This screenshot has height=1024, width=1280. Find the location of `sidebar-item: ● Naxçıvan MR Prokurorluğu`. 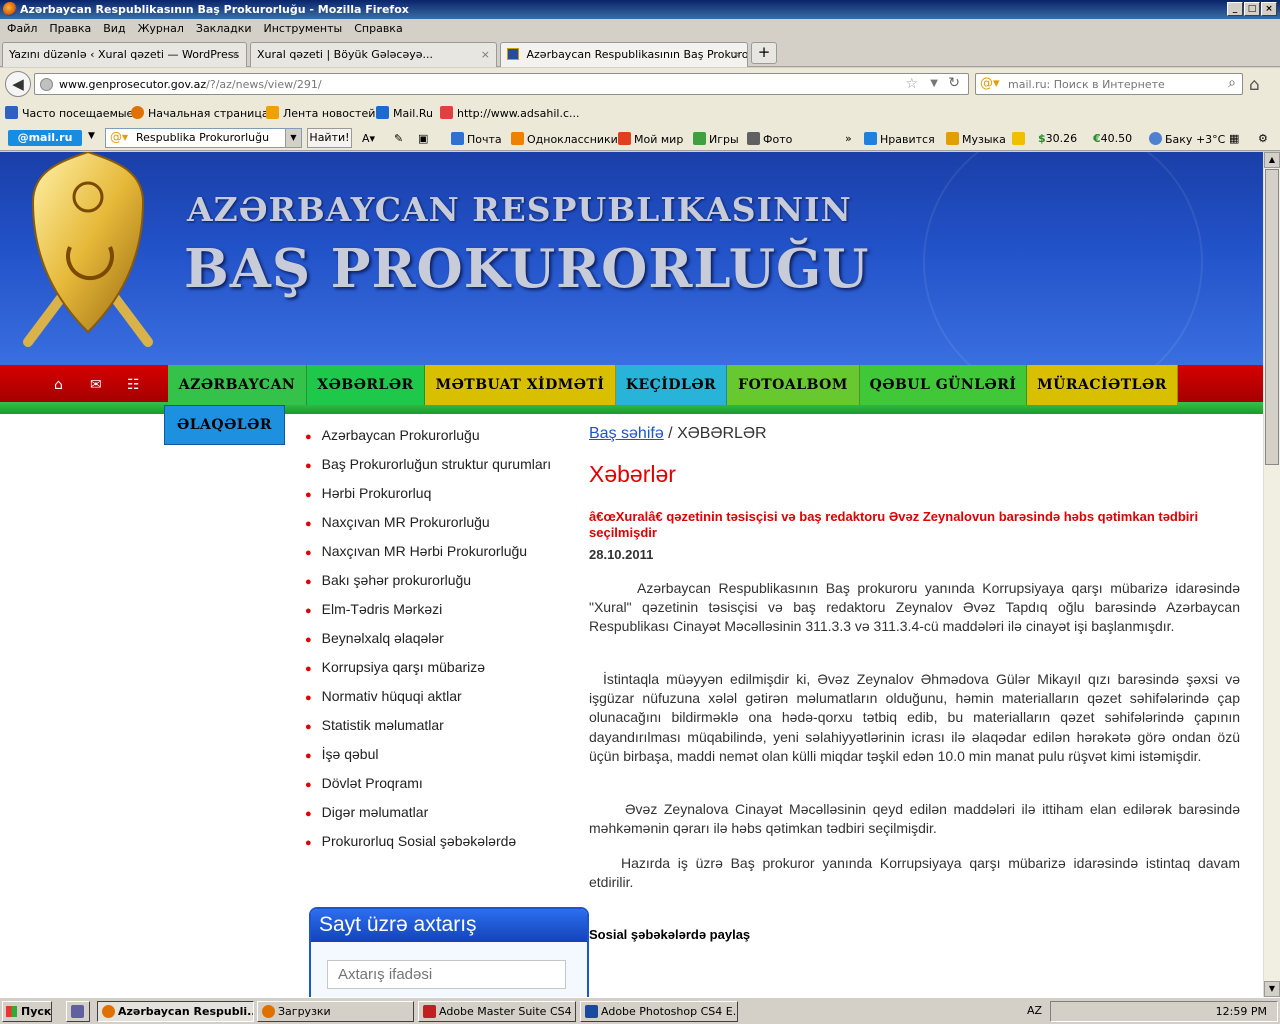

sidebar-item: ● Naxçıvan MR Prokurorluğu is located at coordinates (440, 528).